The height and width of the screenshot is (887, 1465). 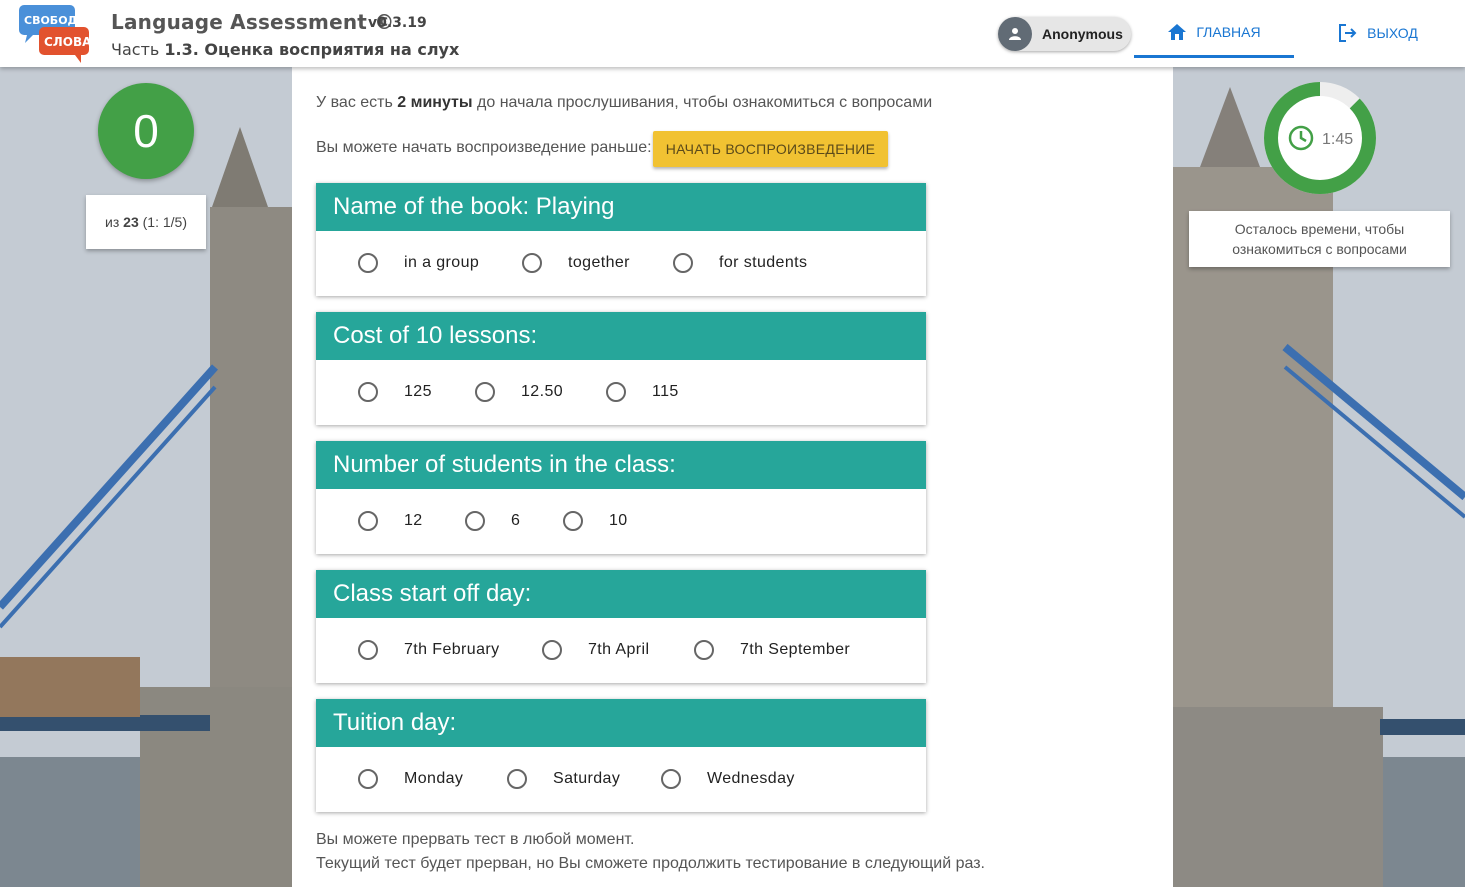 I want to click on question-title: Class start off day:, so click(x=621, y=594).